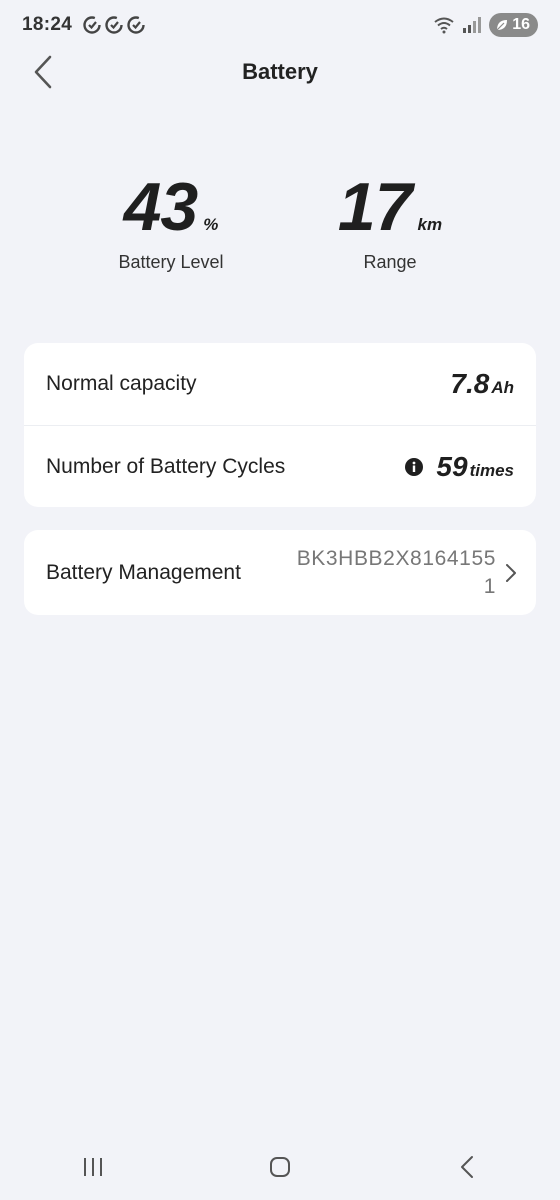 The image size is (560, 1200). I want to click on battery-level-stat: 43 % Battery Level, so click(171, 221).